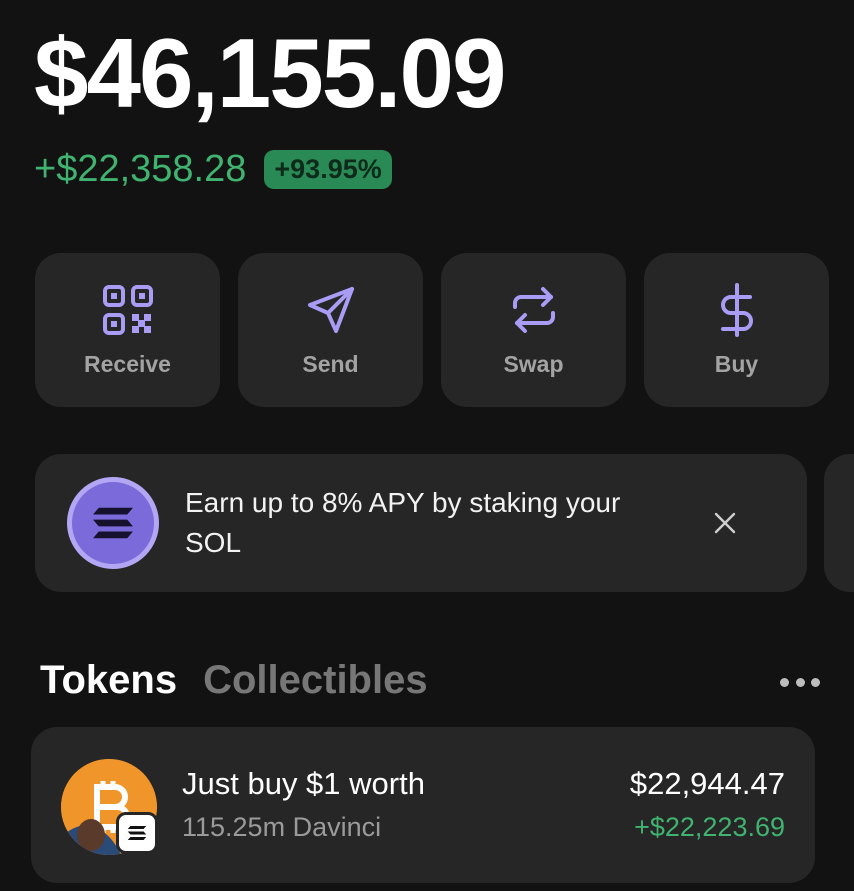 This screenshot has width=854, height=891. I want to click on send-button: Send, so click(330, 330).